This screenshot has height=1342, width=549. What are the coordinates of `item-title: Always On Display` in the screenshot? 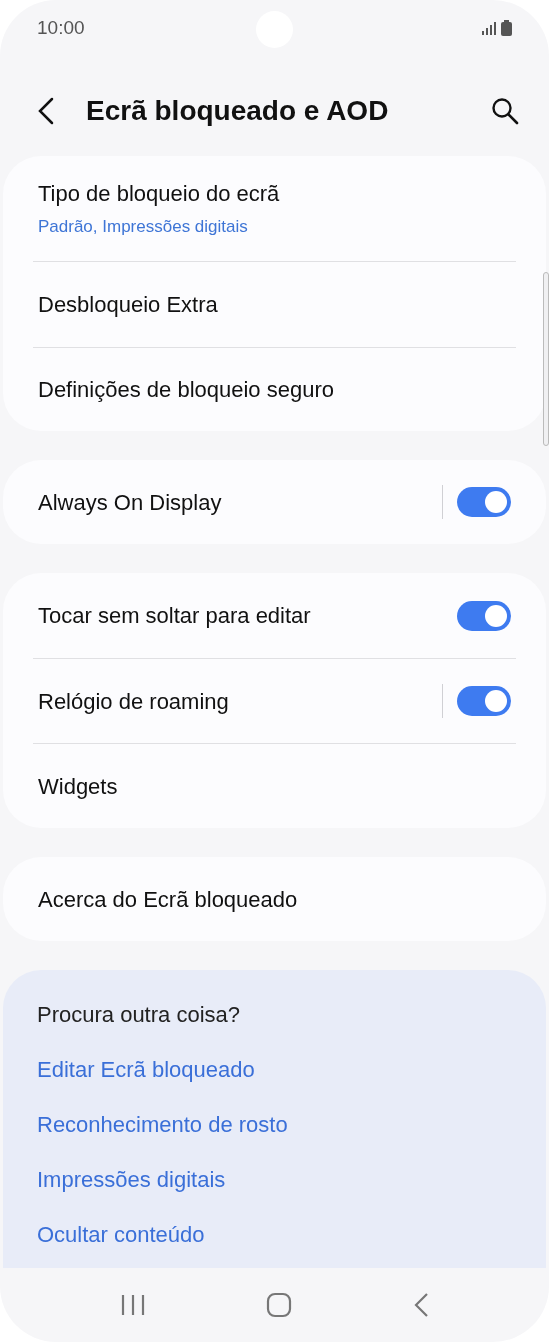 It's located at (130, 502).